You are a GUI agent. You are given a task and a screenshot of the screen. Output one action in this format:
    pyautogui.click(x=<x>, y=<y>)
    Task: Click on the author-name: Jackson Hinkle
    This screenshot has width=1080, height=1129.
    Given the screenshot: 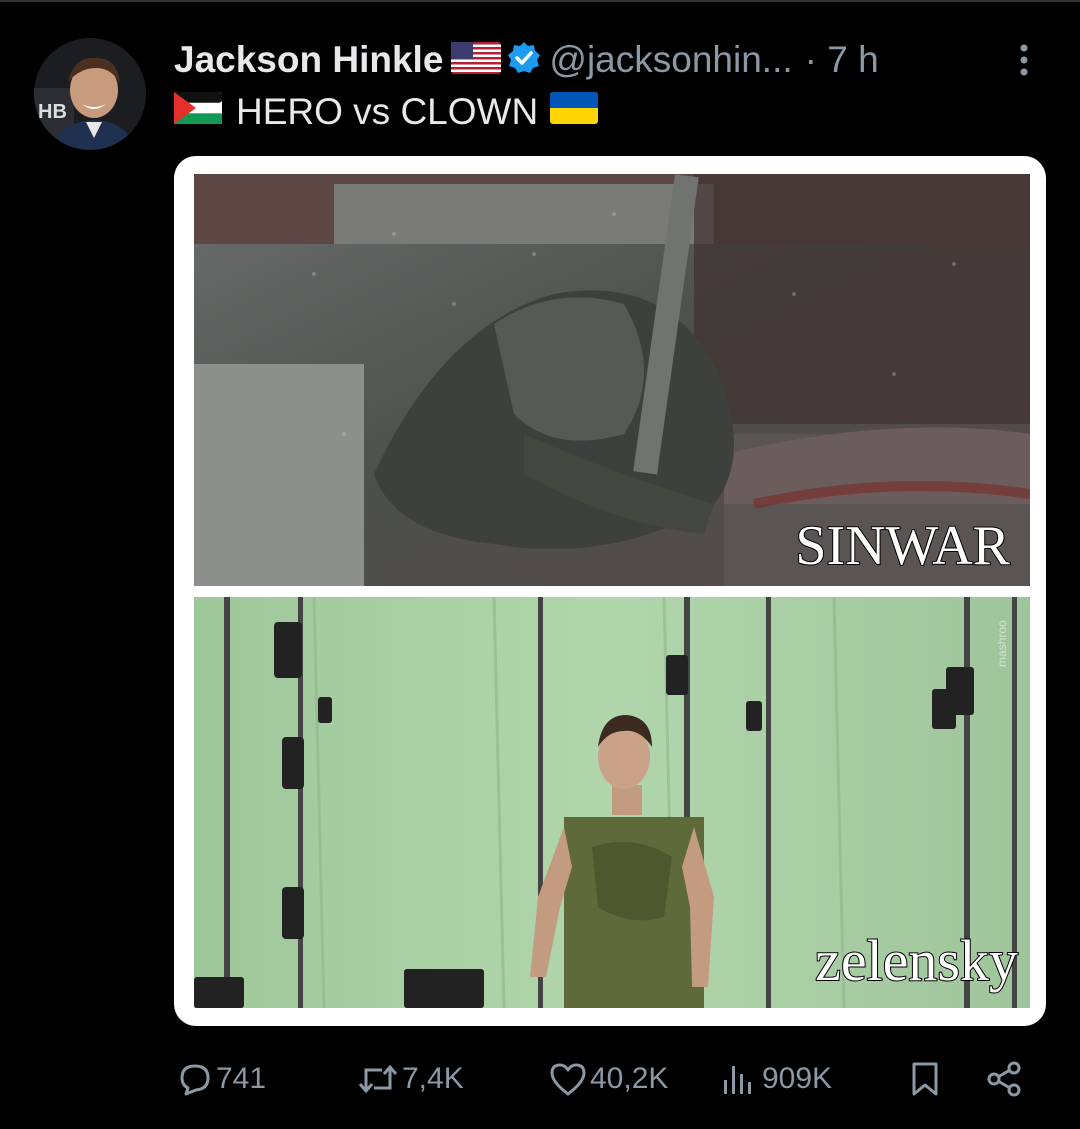 What is the action you would take?
    pyautogui.click(x=308, y=60)
    